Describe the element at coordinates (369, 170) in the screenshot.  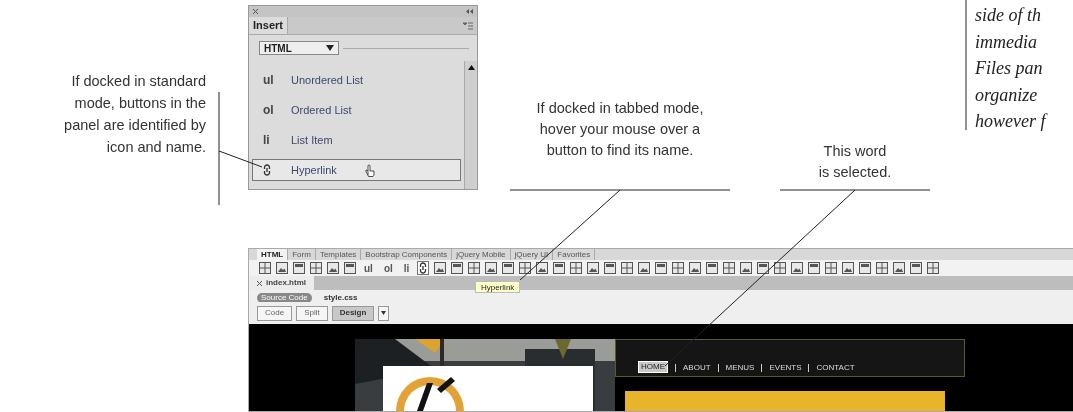
I see `hand-cursor-icon` at that location.